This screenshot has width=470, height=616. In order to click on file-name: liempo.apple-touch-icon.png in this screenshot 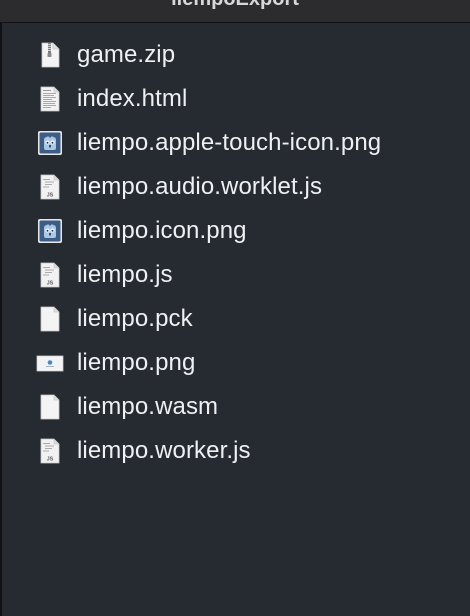, I will do `click(229, 142)`.